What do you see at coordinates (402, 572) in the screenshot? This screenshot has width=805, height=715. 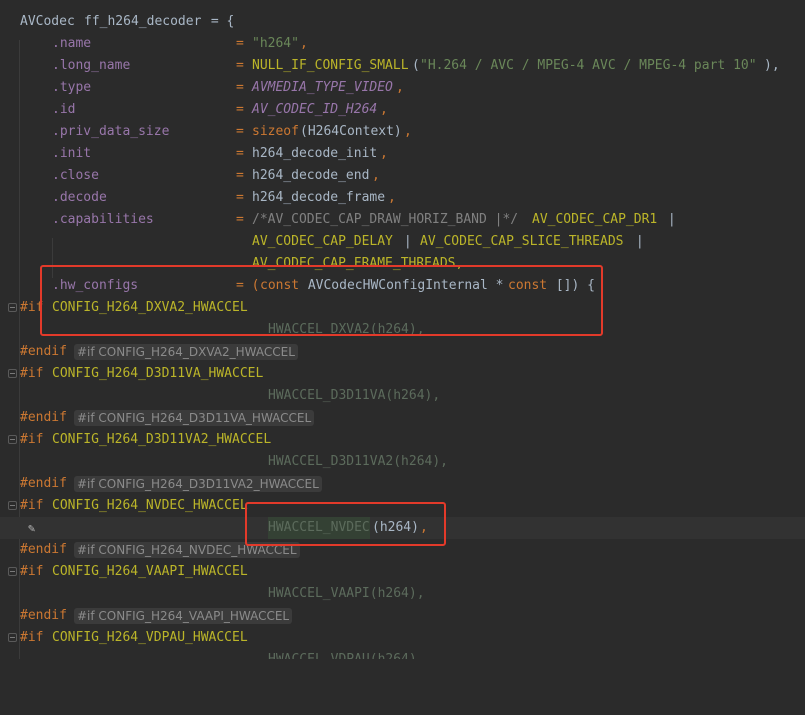 I see `code-line-if: #if CONFIG_H264_VAAPI_HWACCEL` at bounding box center [402, 572].